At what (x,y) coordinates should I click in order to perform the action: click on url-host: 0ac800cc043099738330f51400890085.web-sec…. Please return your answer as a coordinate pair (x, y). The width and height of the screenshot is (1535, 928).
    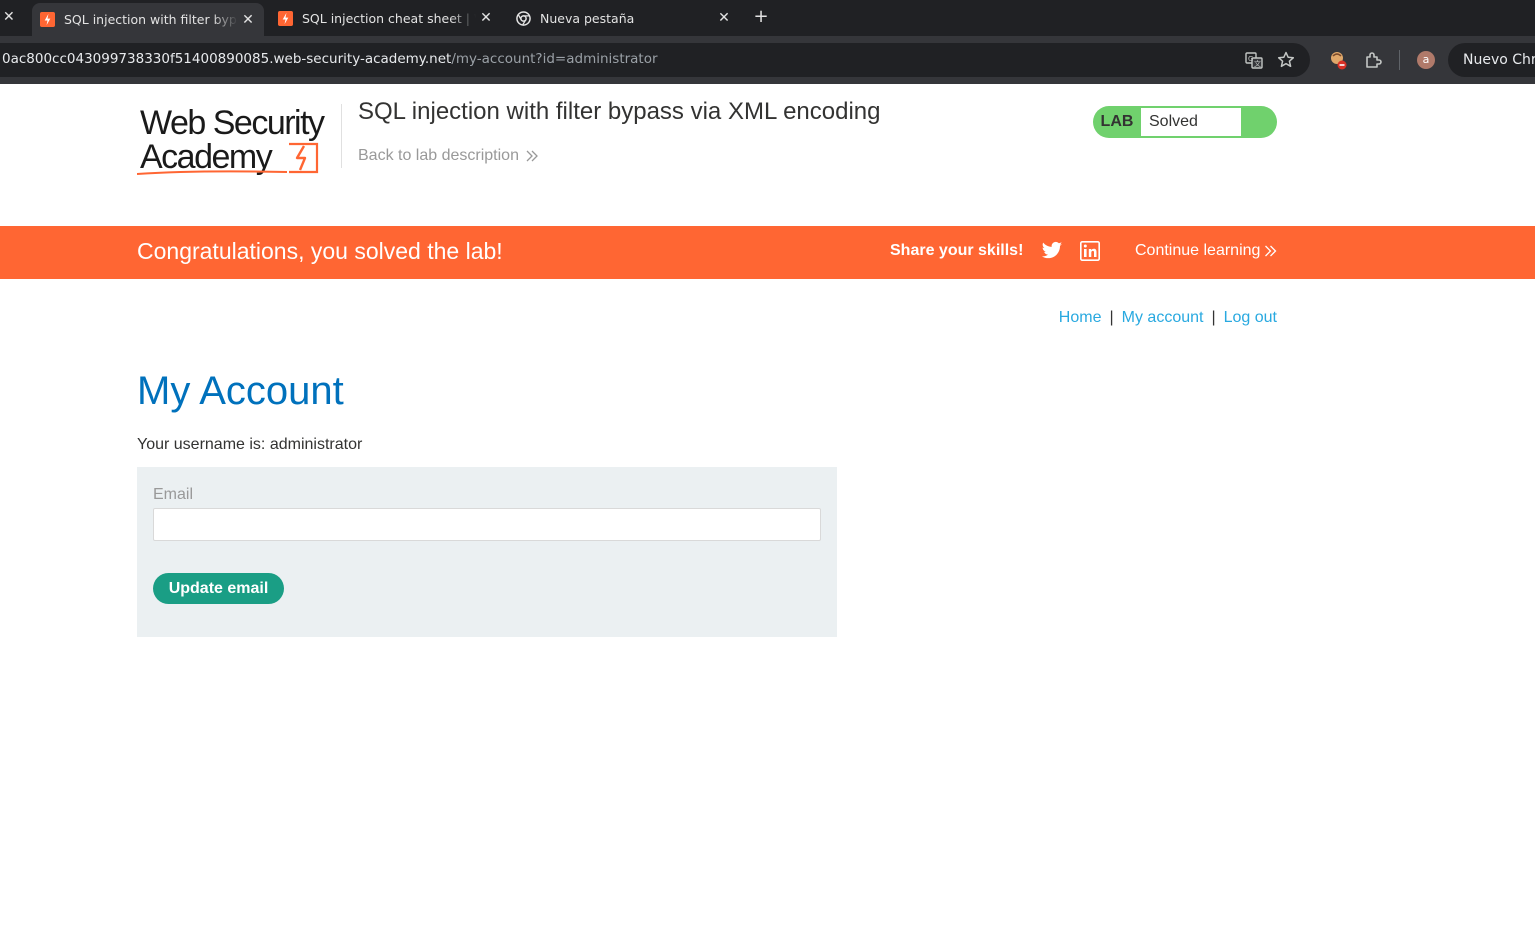
    Looking at the image, I should click on (227, 59).